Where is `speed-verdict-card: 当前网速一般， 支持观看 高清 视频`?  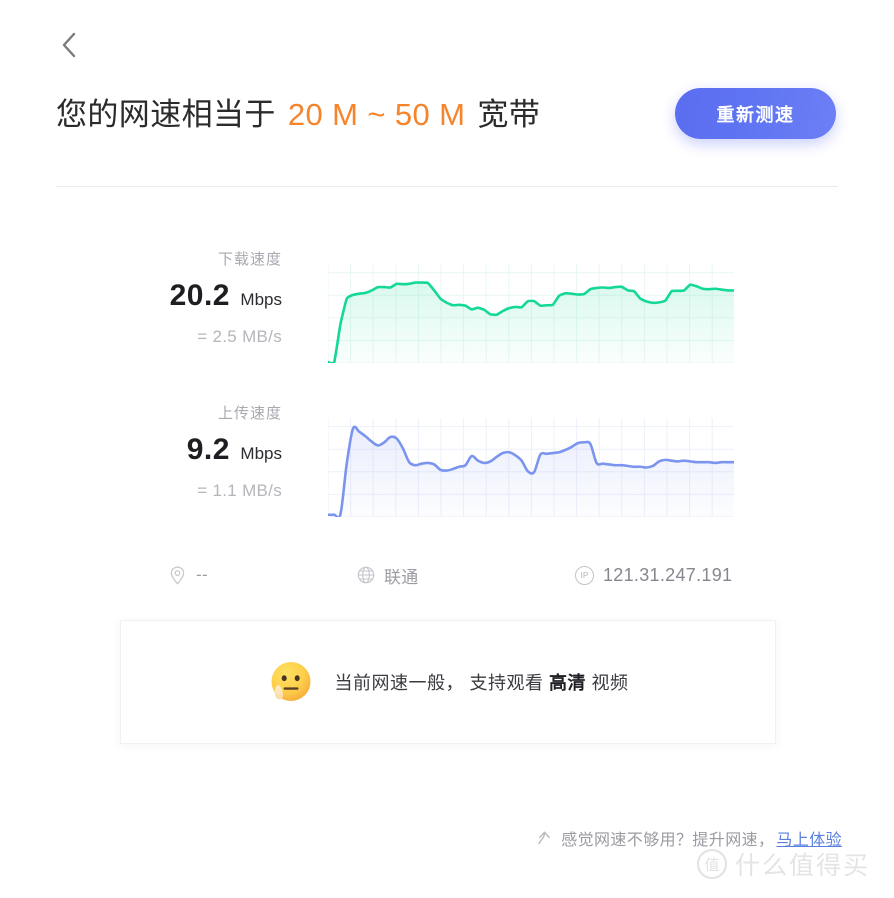 speed-verdict-card: 当前网速一般， 支持观看 高清 视频 is located at coordinates (448, 682).